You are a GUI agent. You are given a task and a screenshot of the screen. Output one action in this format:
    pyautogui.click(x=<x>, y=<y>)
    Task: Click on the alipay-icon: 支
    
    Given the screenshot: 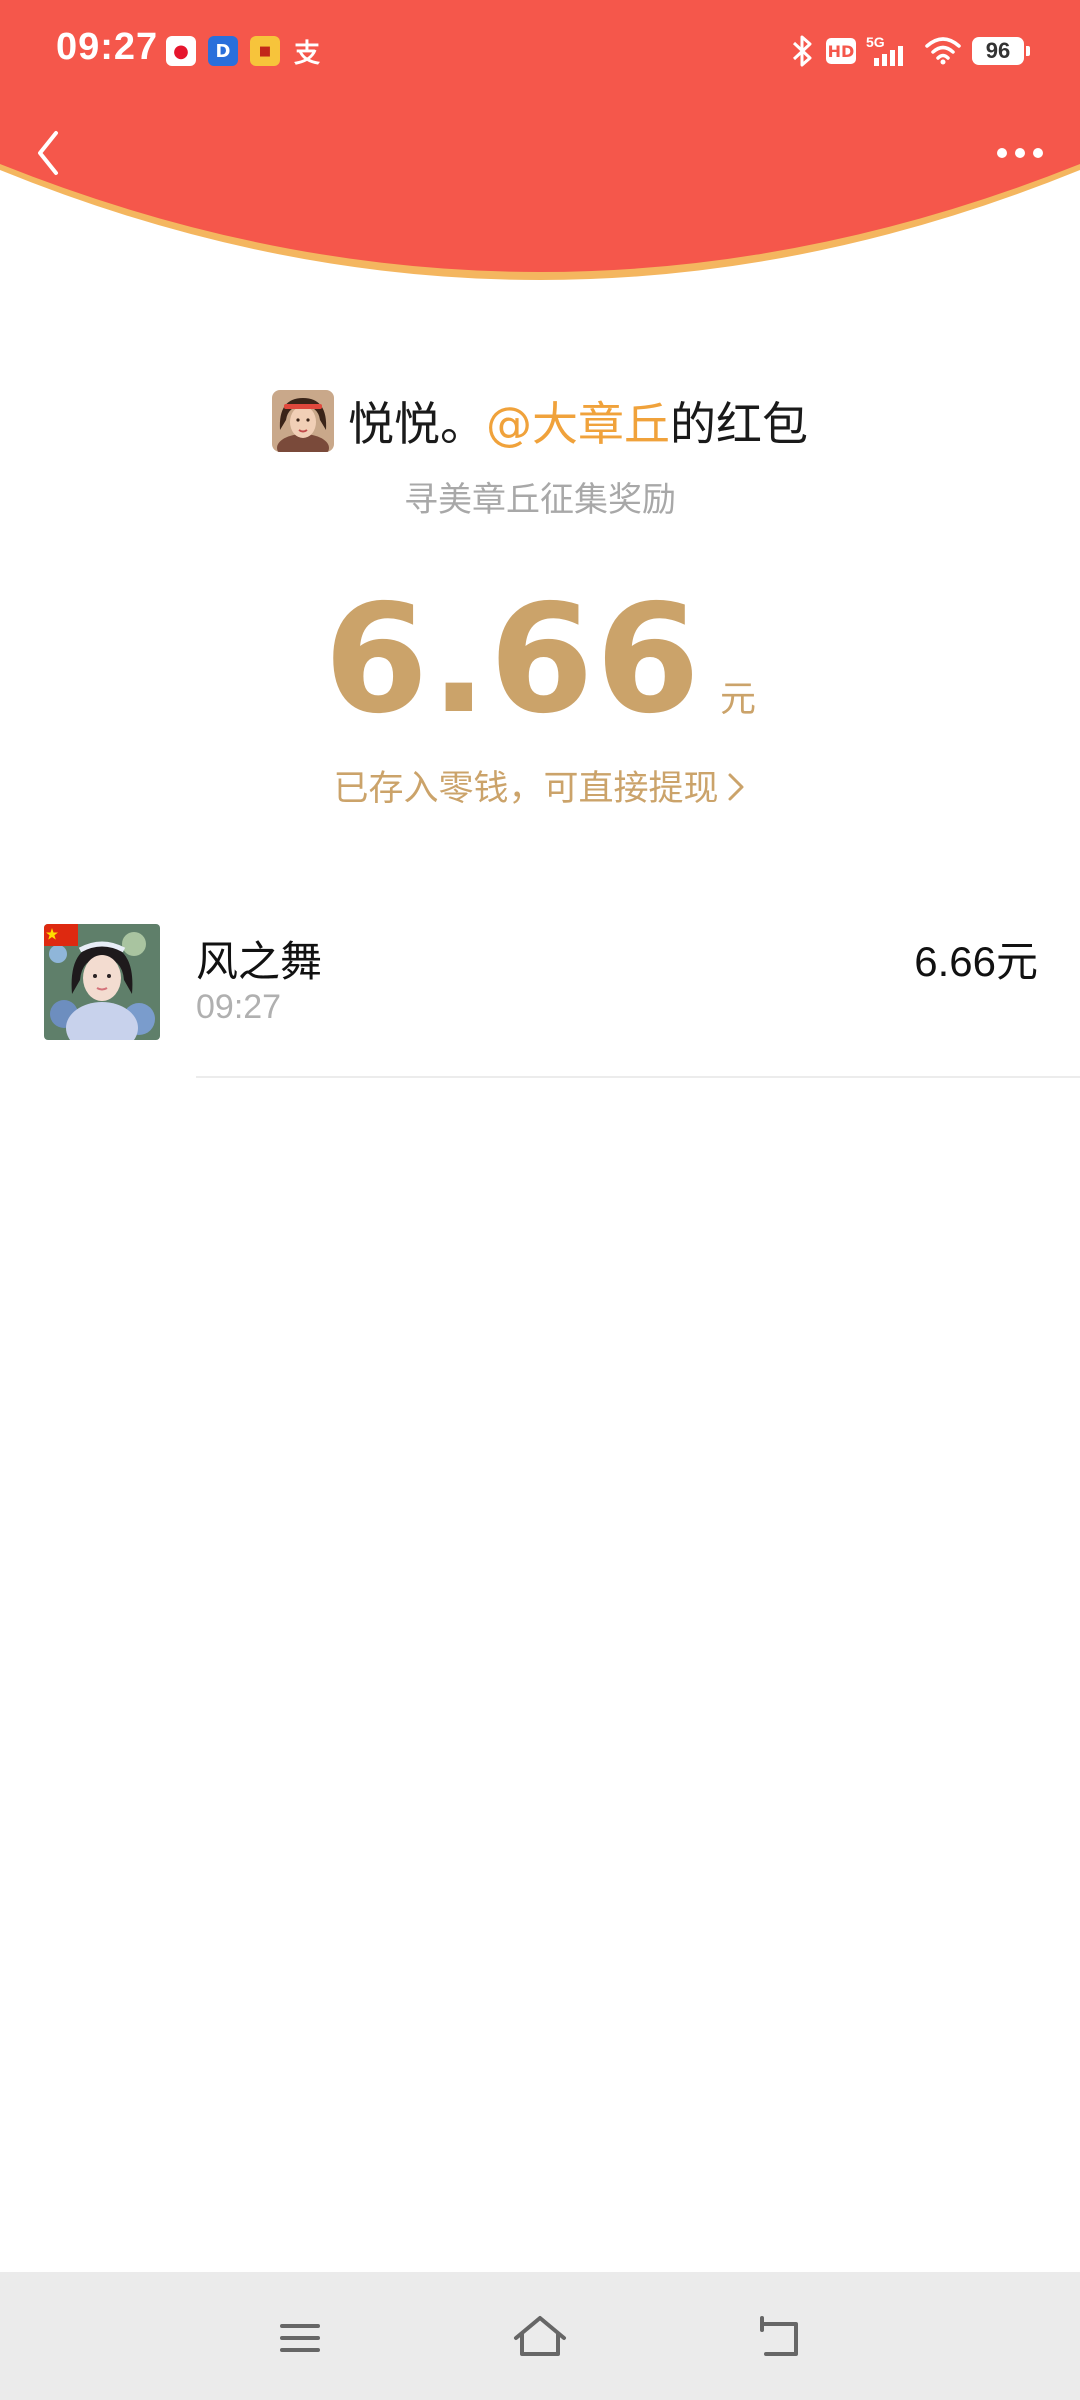 What is the action you would take?
    pyautogui.click(x=306, y=53)
    